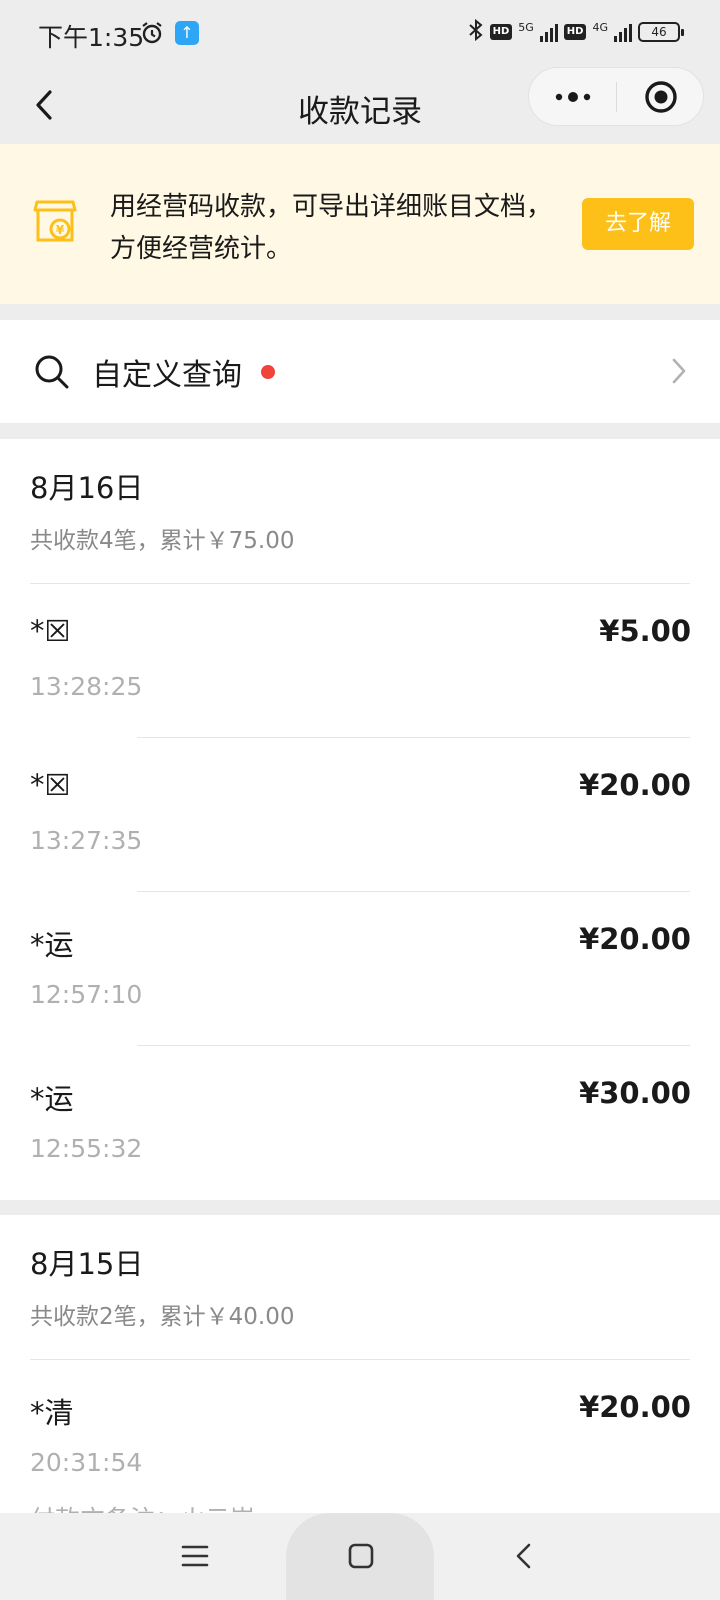 This screenshot has width=720, height=1600. Describe the element at coordinates (575, 32) in the screenshot. I see `hd-badge-2: HD` at that location.